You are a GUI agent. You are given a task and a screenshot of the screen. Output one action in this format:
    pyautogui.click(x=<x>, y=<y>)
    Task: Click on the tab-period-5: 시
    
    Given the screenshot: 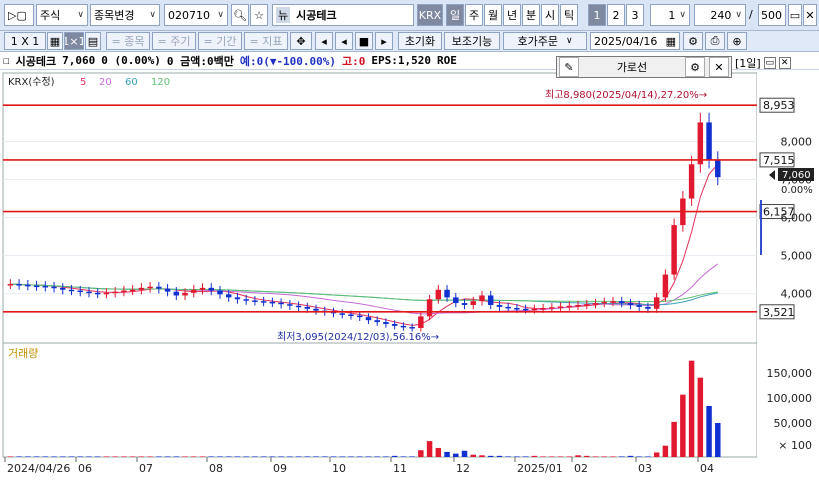 What is the action you would take?
    pyautogui.click(x=550, y=15)
    